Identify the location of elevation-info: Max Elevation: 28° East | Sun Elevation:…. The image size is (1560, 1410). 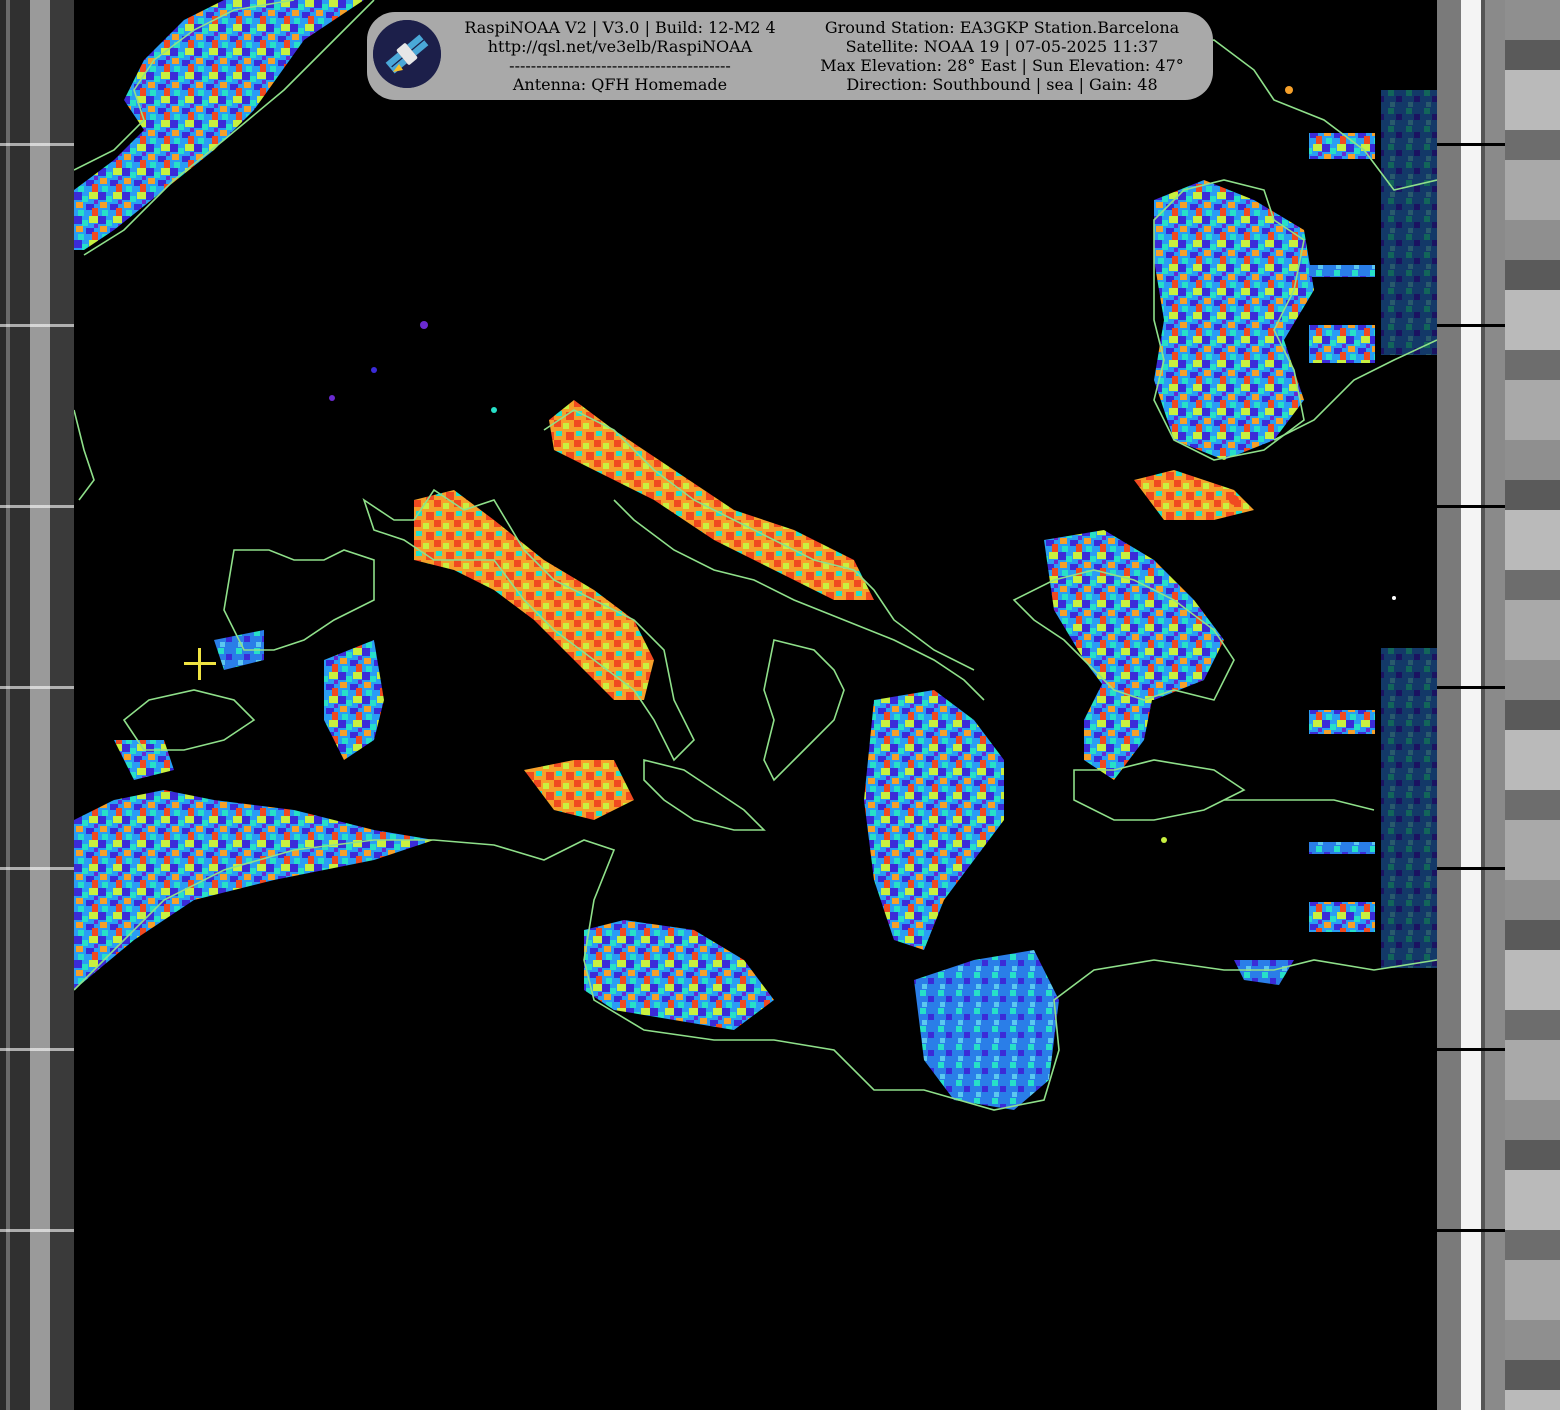
(1002, 65).